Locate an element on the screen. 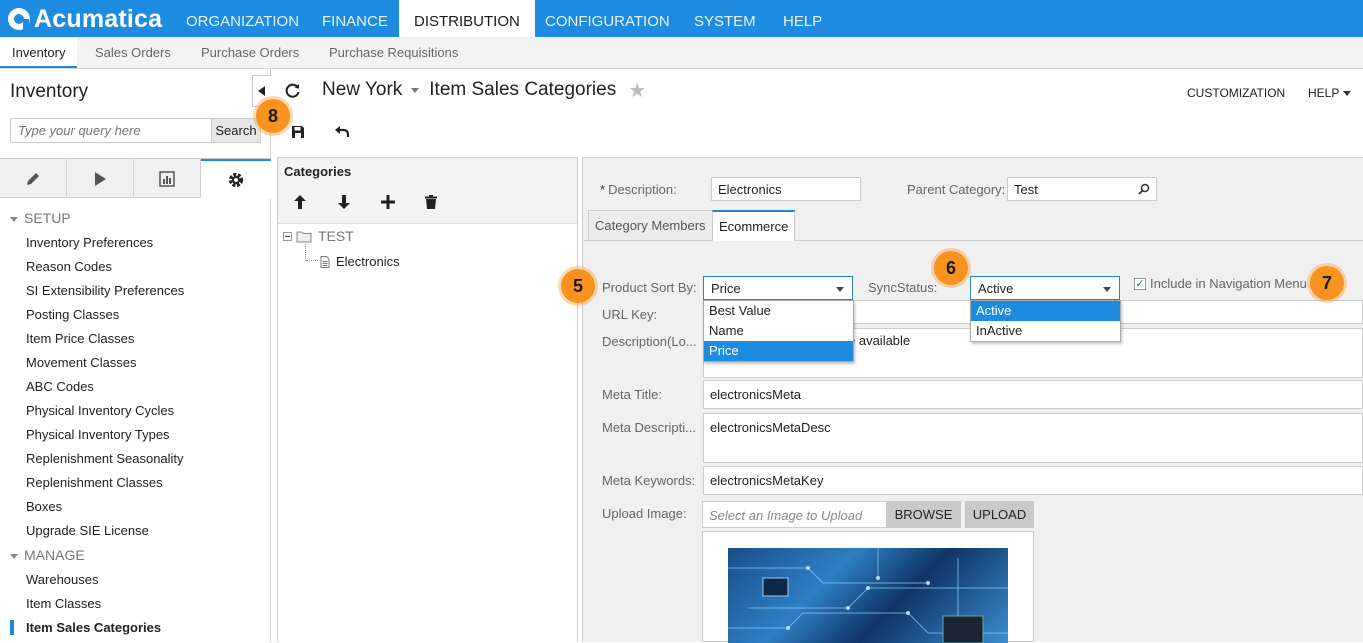 This screenshot has width=1363, height=643. gear-icon is located at coordinates (236, 180).